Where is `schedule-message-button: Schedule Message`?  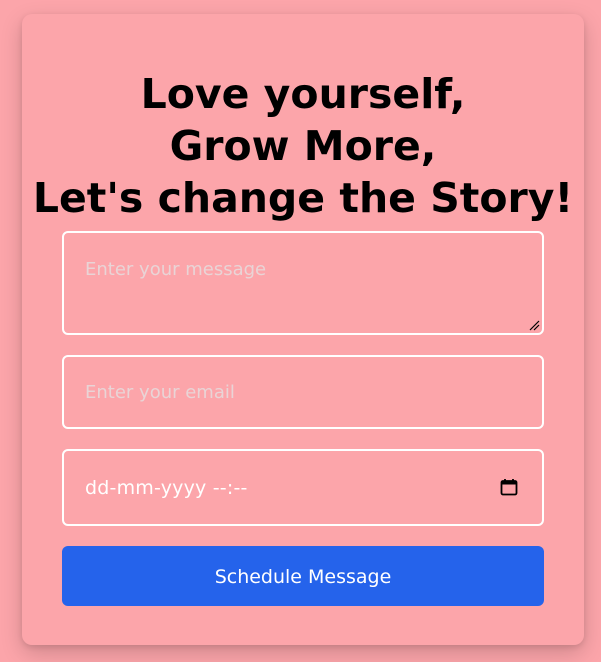
schedule-message-button: Schedule Message is located at coordinates (303, 576).